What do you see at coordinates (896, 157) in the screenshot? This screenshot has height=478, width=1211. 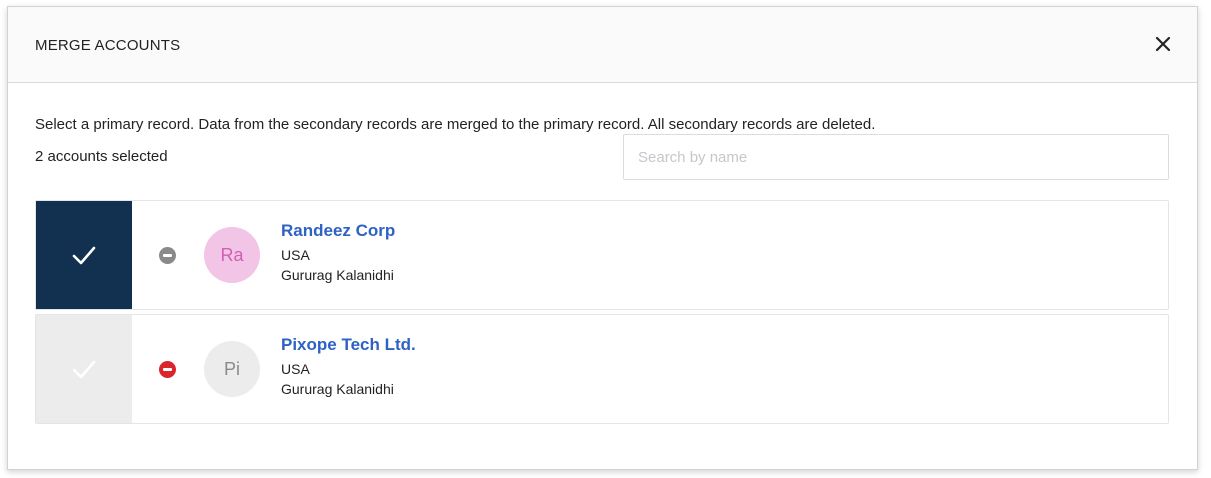 I see `search-input` at bounding box center [896, 157].